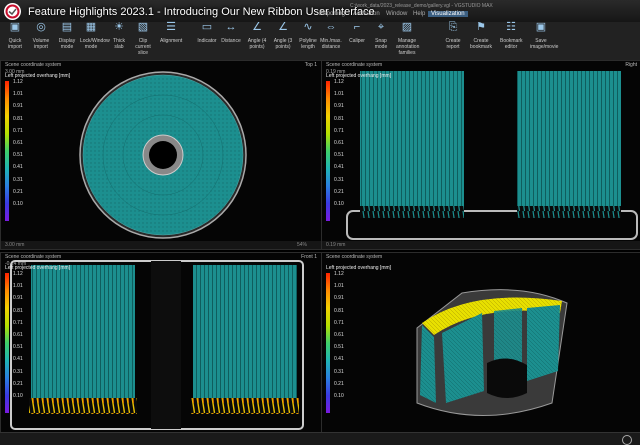 This screenshot has height=445, width=640. I want to click on caliper-button: ⌐ Caliper, so click(357, 33).